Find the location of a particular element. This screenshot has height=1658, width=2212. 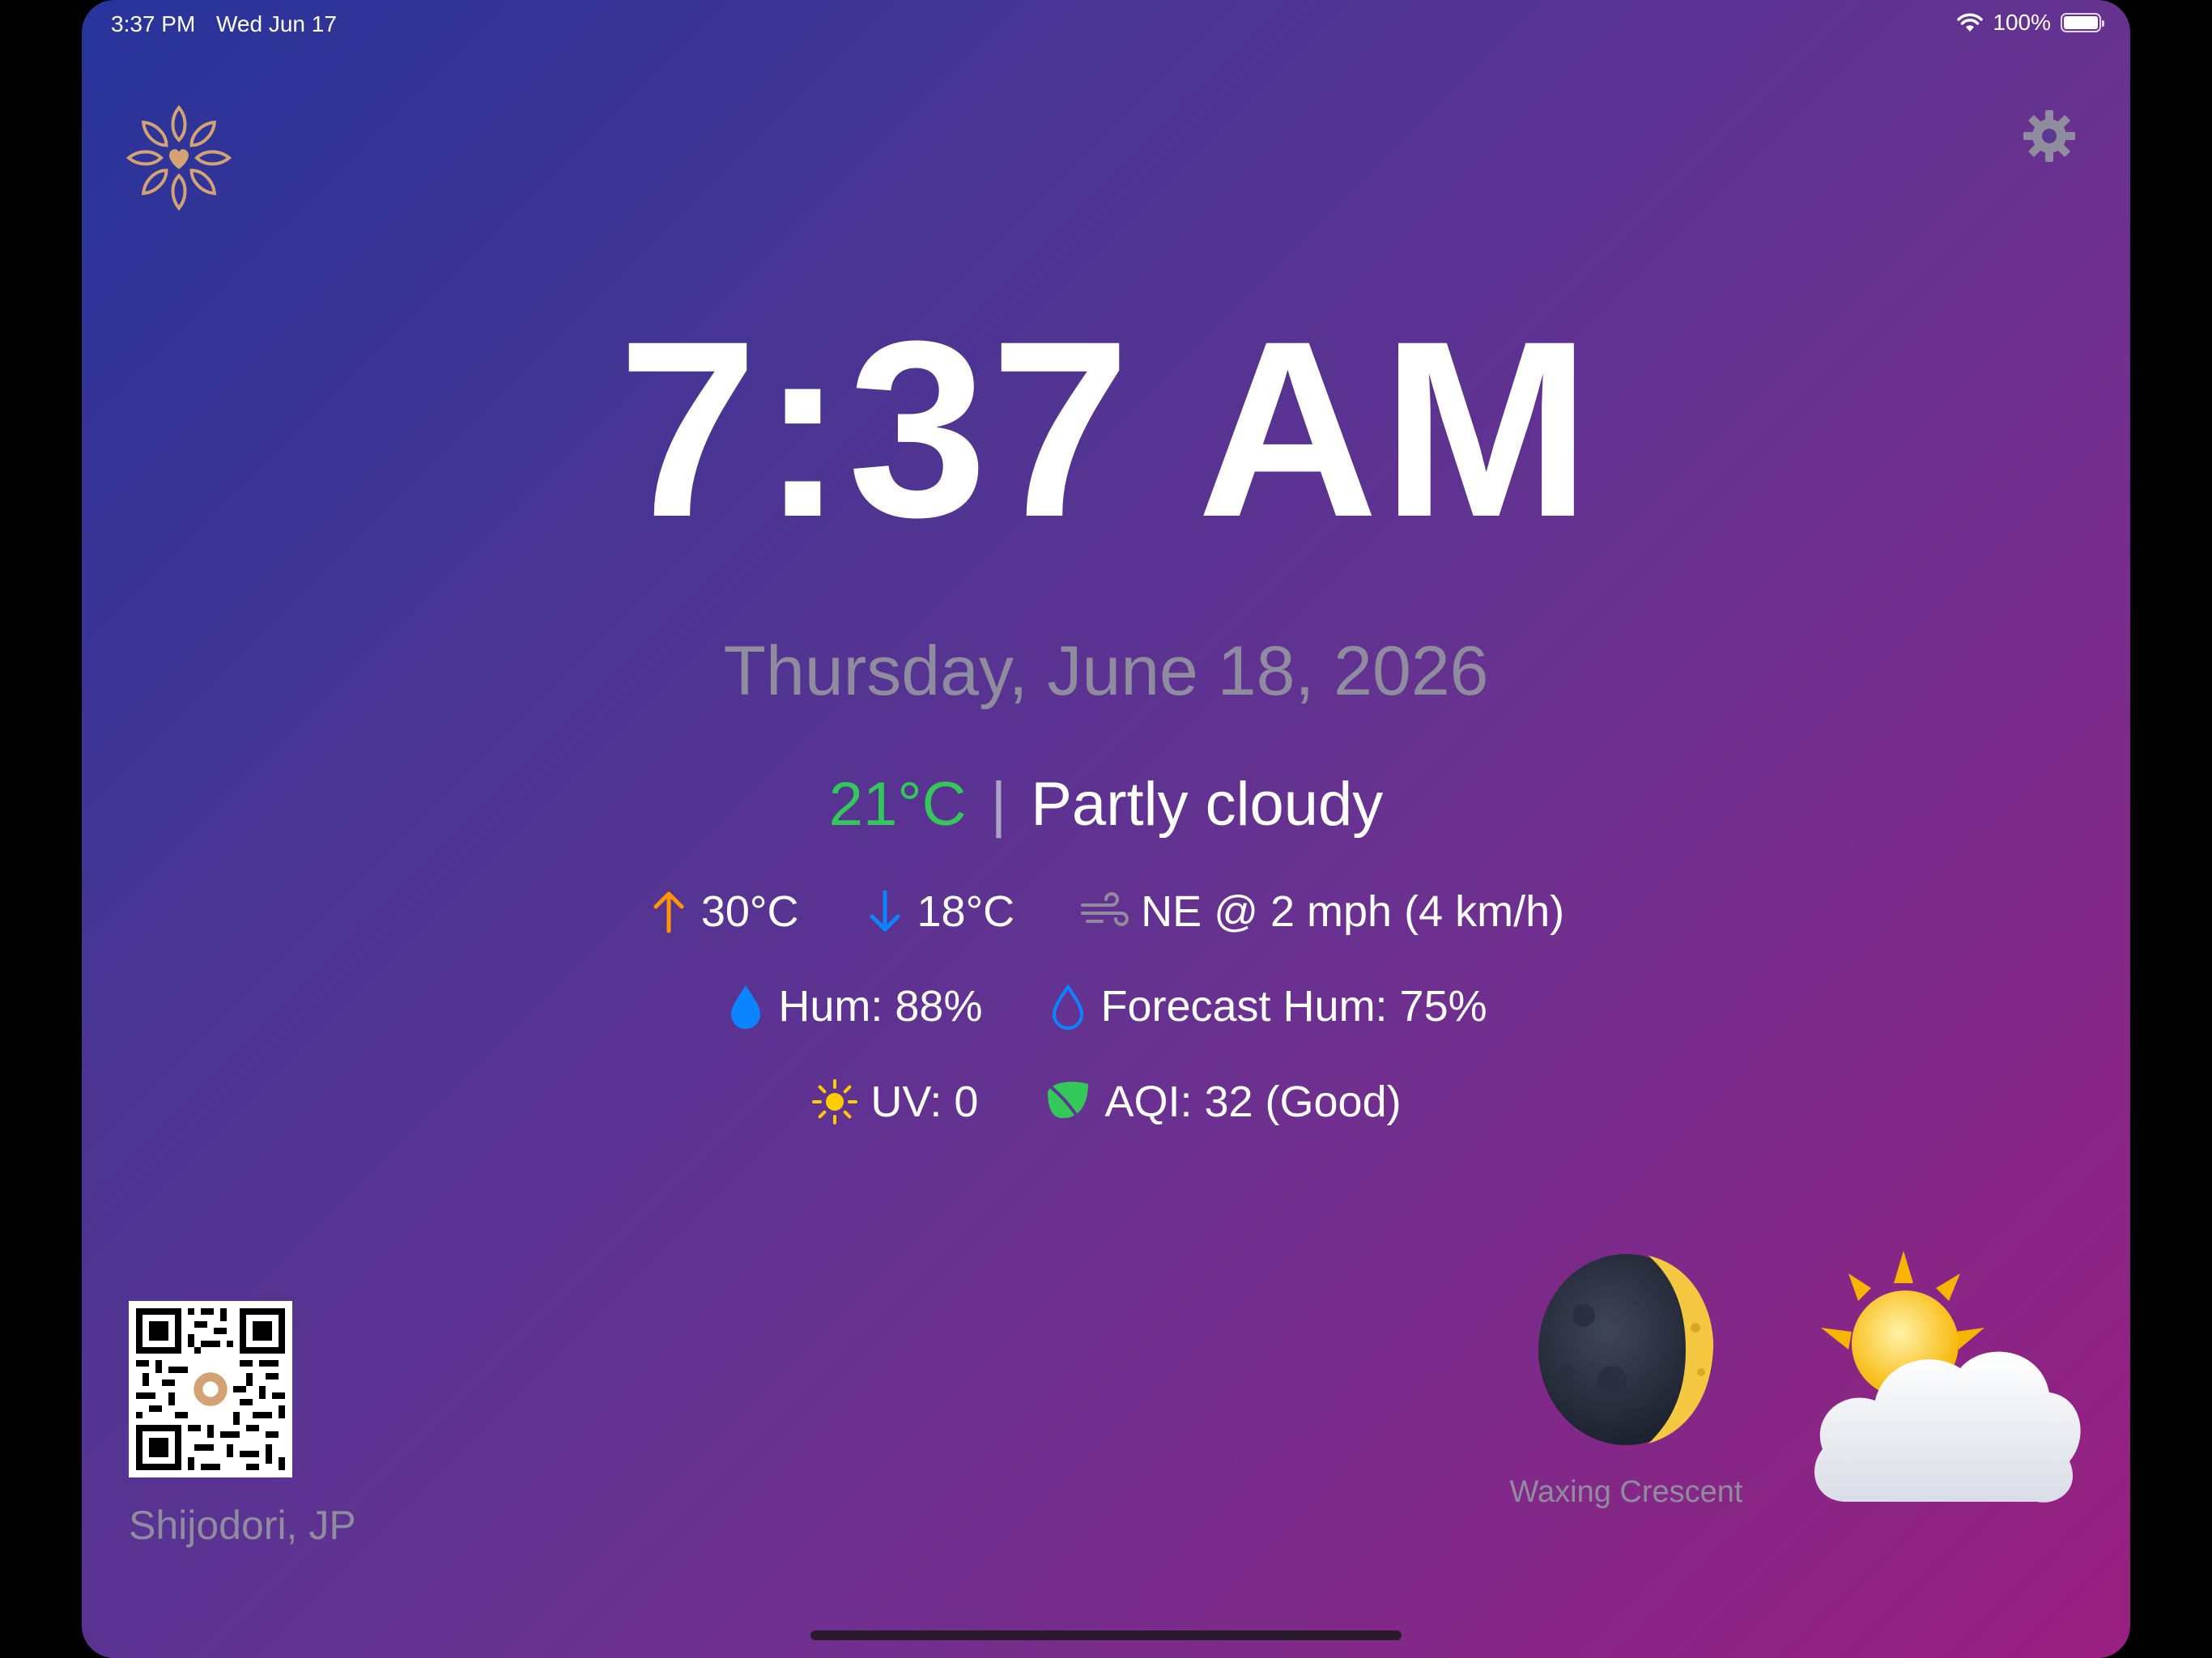

forecast-humidity: Forecast Hum: 75% is located at coordinates (1294, 1006).